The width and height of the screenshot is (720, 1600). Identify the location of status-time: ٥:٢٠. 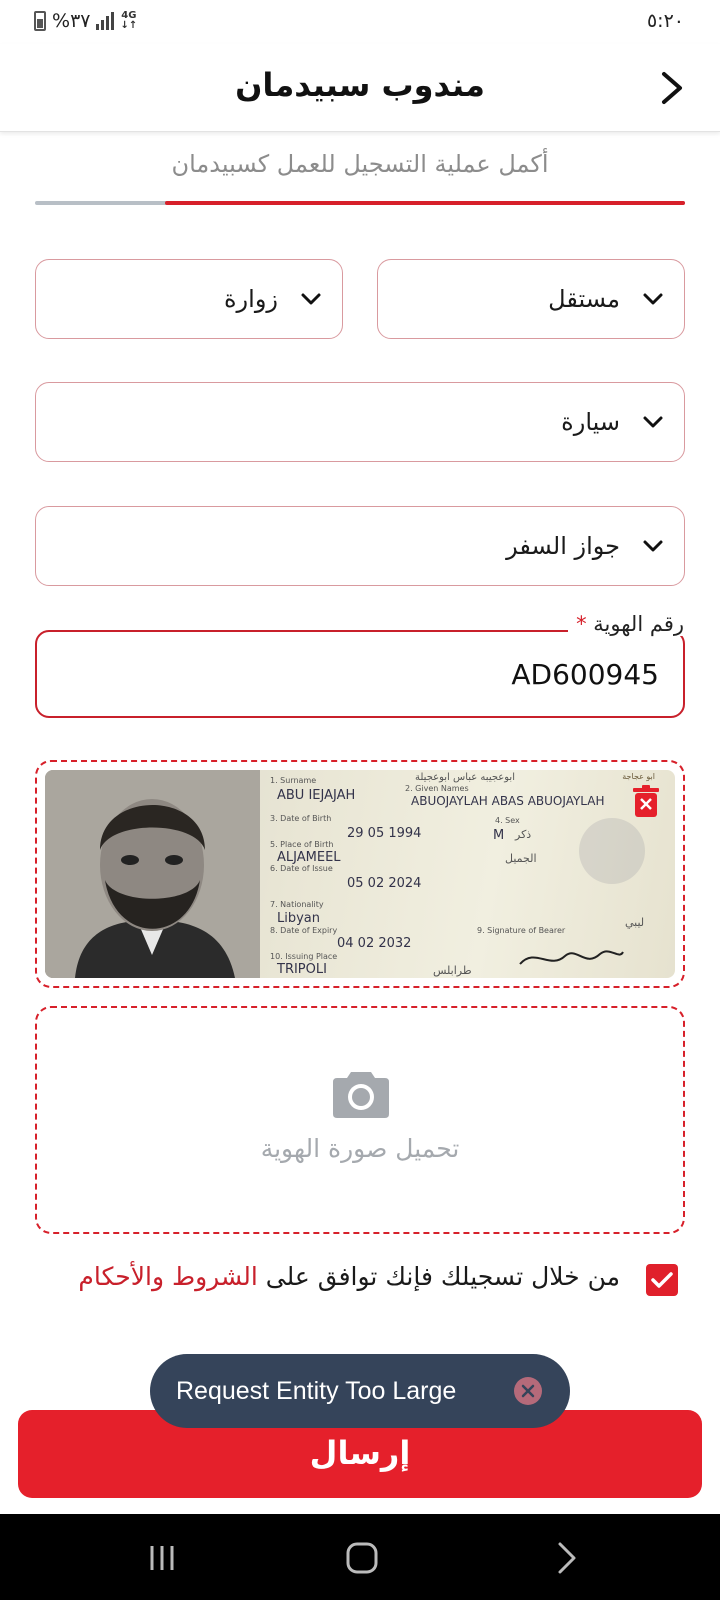
(665, 21).